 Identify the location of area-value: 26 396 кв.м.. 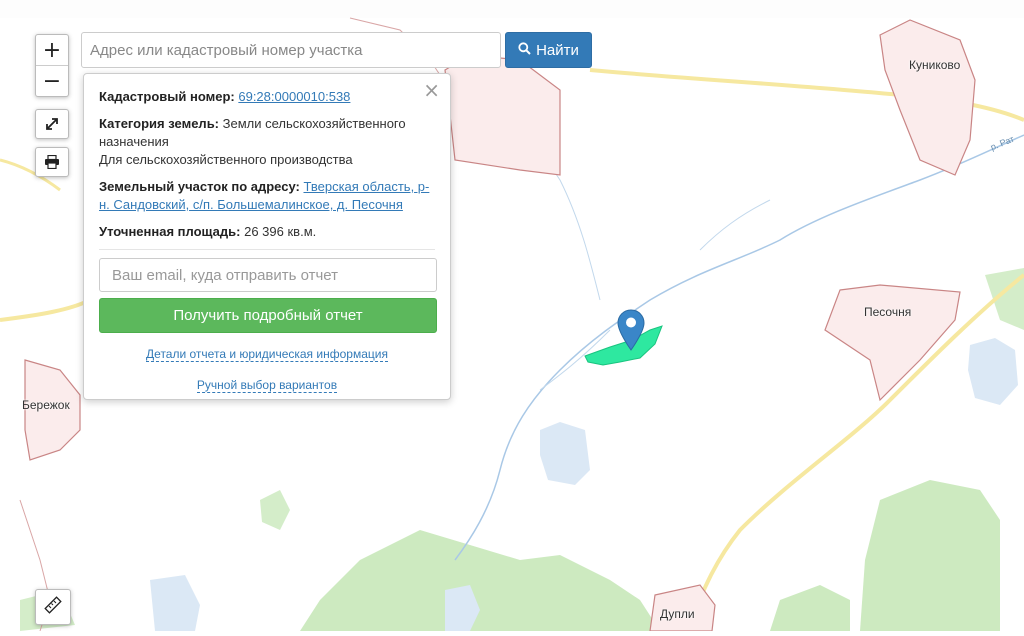
(280, 231).